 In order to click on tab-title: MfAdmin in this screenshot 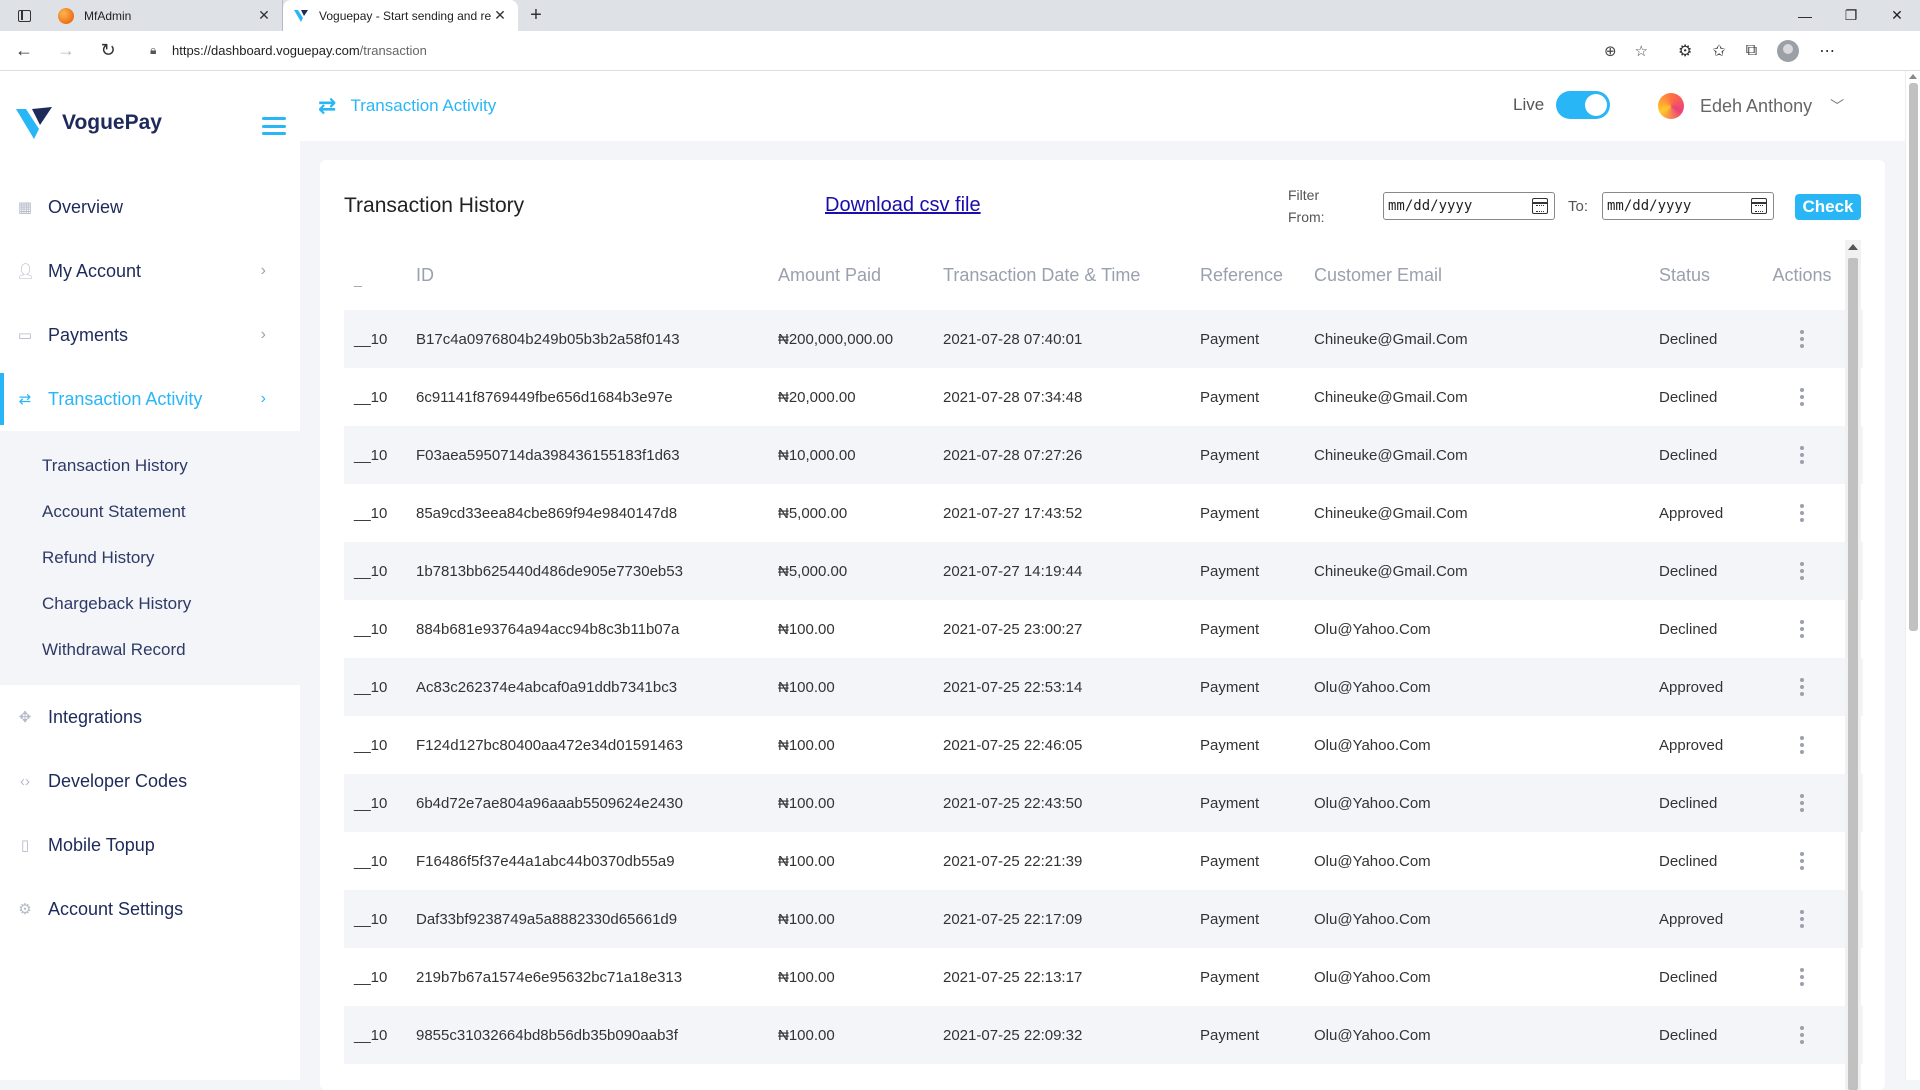, I will do `click(108, 15)`.